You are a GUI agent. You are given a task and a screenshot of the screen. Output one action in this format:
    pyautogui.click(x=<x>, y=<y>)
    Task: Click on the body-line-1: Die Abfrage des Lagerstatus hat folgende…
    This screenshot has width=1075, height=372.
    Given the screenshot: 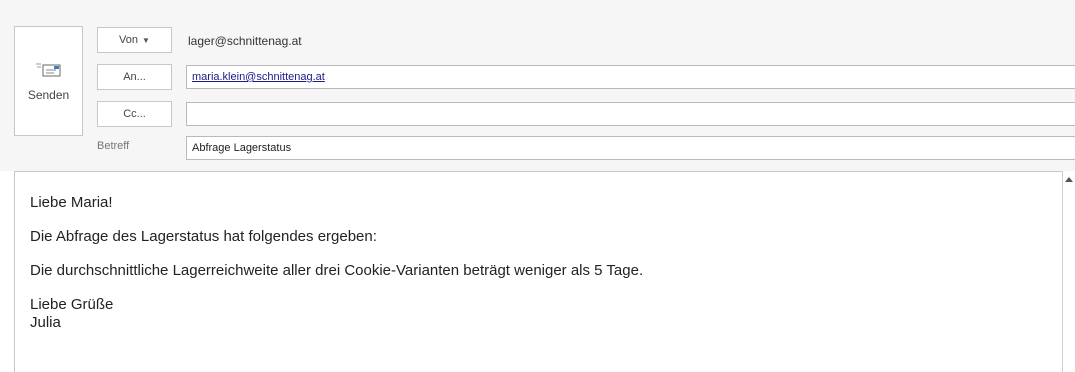 What is the action you would take?
    pyautogui.click(x=203, y=236)
    